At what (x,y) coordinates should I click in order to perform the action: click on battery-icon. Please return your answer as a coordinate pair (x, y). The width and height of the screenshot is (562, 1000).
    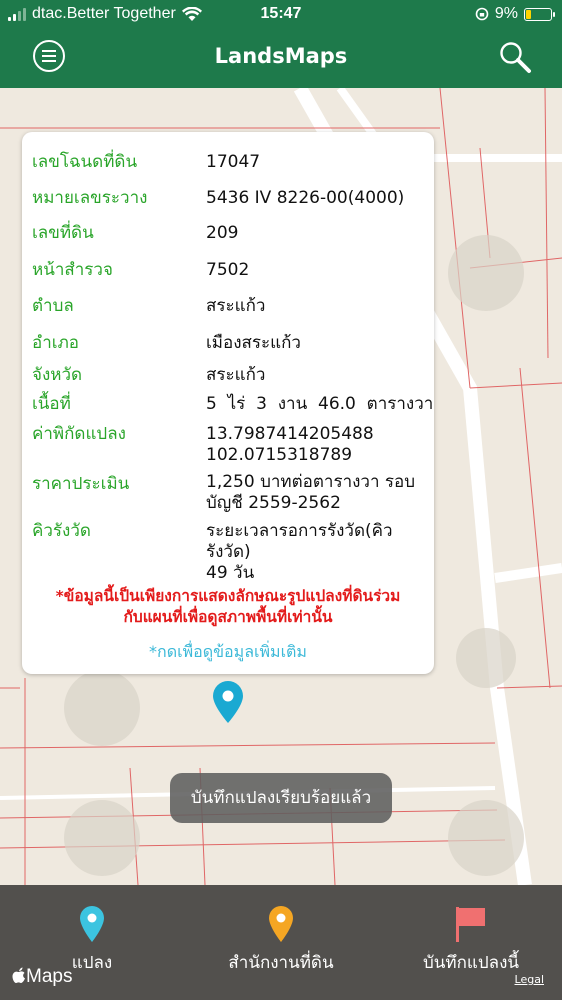
    Looking at the image, I should click on (539, 14).